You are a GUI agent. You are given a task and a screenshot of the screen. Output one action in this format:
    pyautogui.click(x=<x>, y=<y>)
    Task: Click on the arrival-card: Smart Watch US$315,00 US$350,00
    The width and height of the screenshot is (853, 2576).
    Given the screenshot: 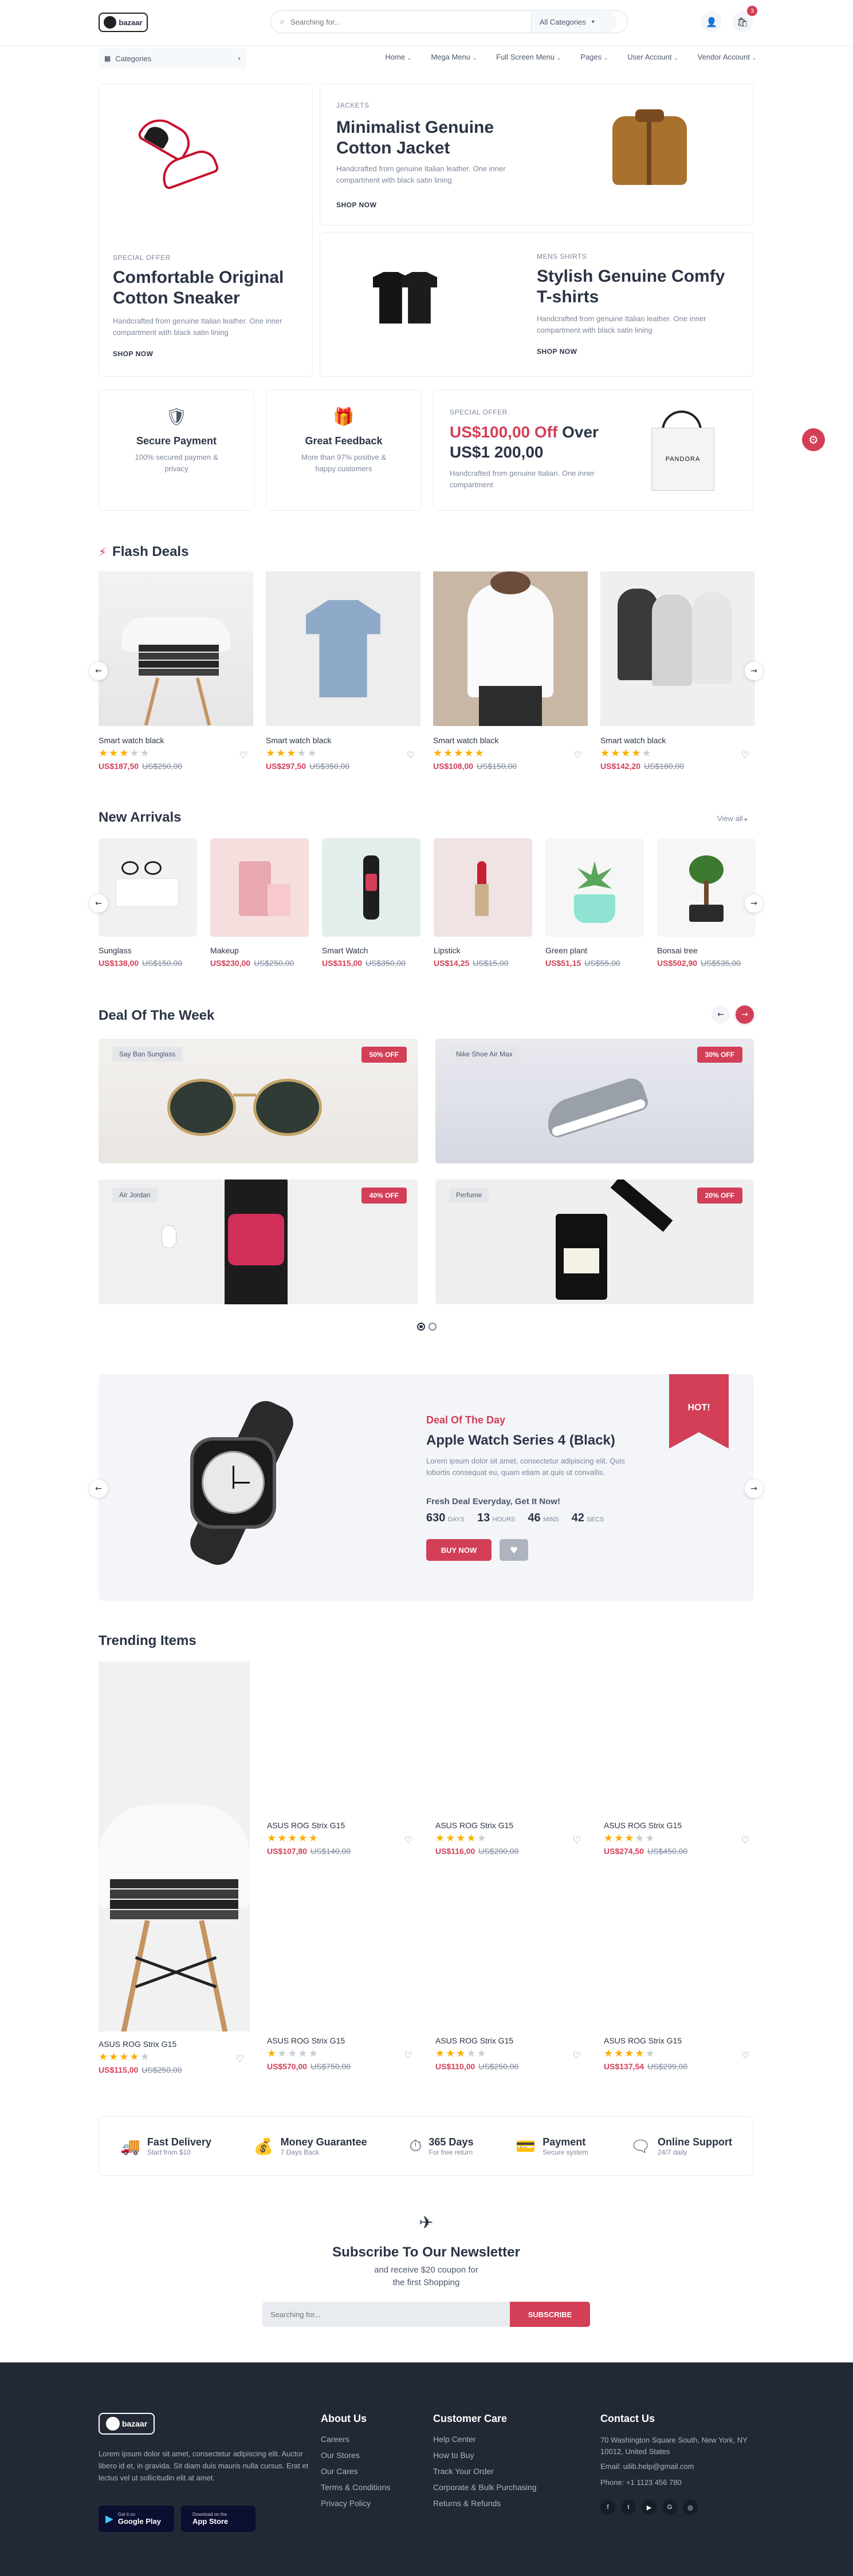 What is the action you would take?
    pyautogui.click(x=364, y=957)
    